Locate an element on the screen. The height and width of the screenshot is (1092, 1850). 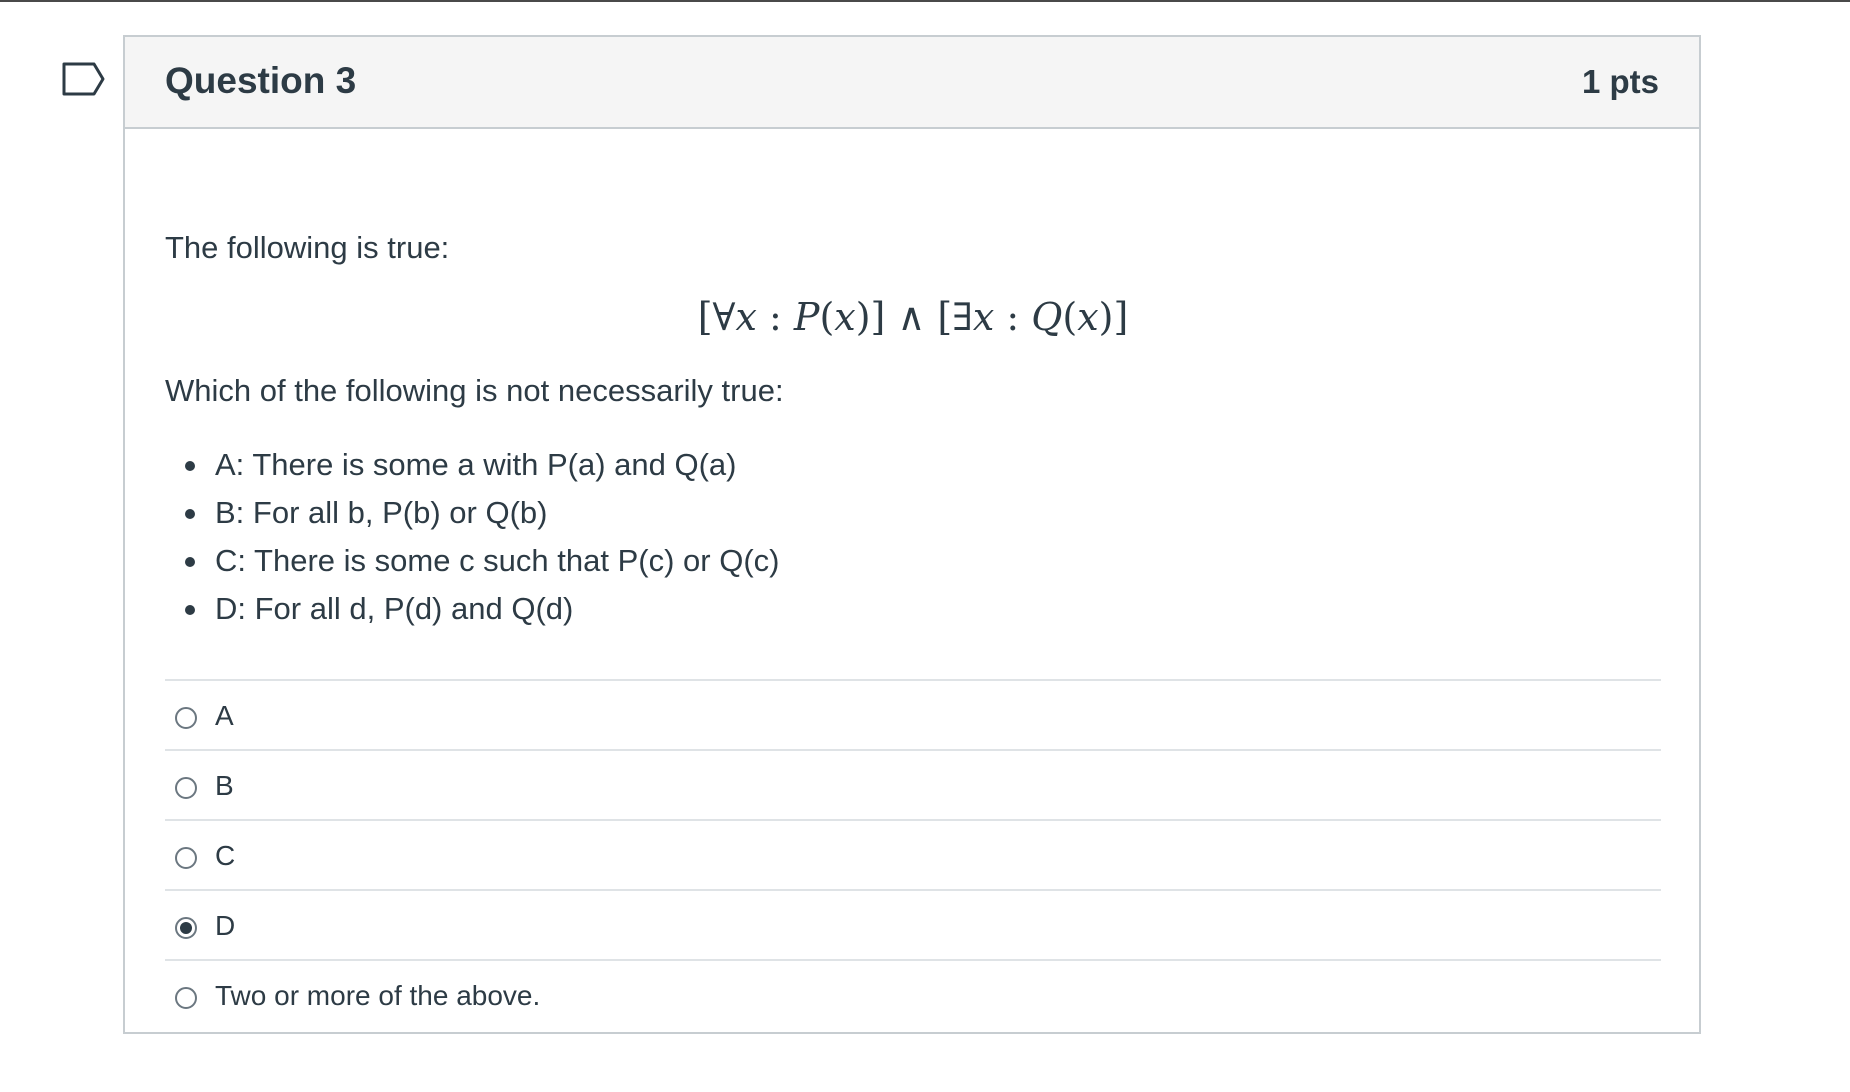
list-item: A: There is some a with P(a) and Q(a) is located at coordinates (472, 465).